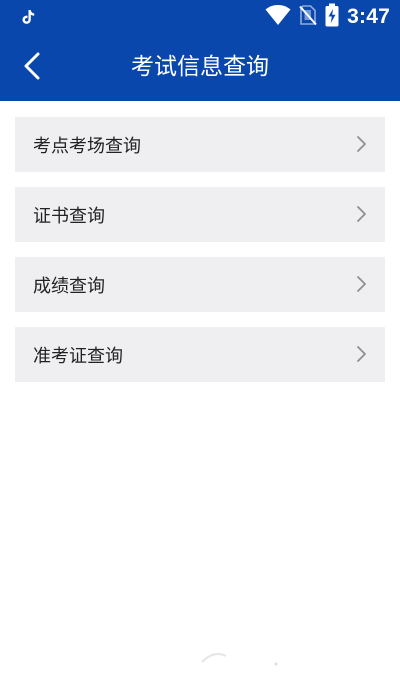  I want to click on back-button, so click(32, 68).